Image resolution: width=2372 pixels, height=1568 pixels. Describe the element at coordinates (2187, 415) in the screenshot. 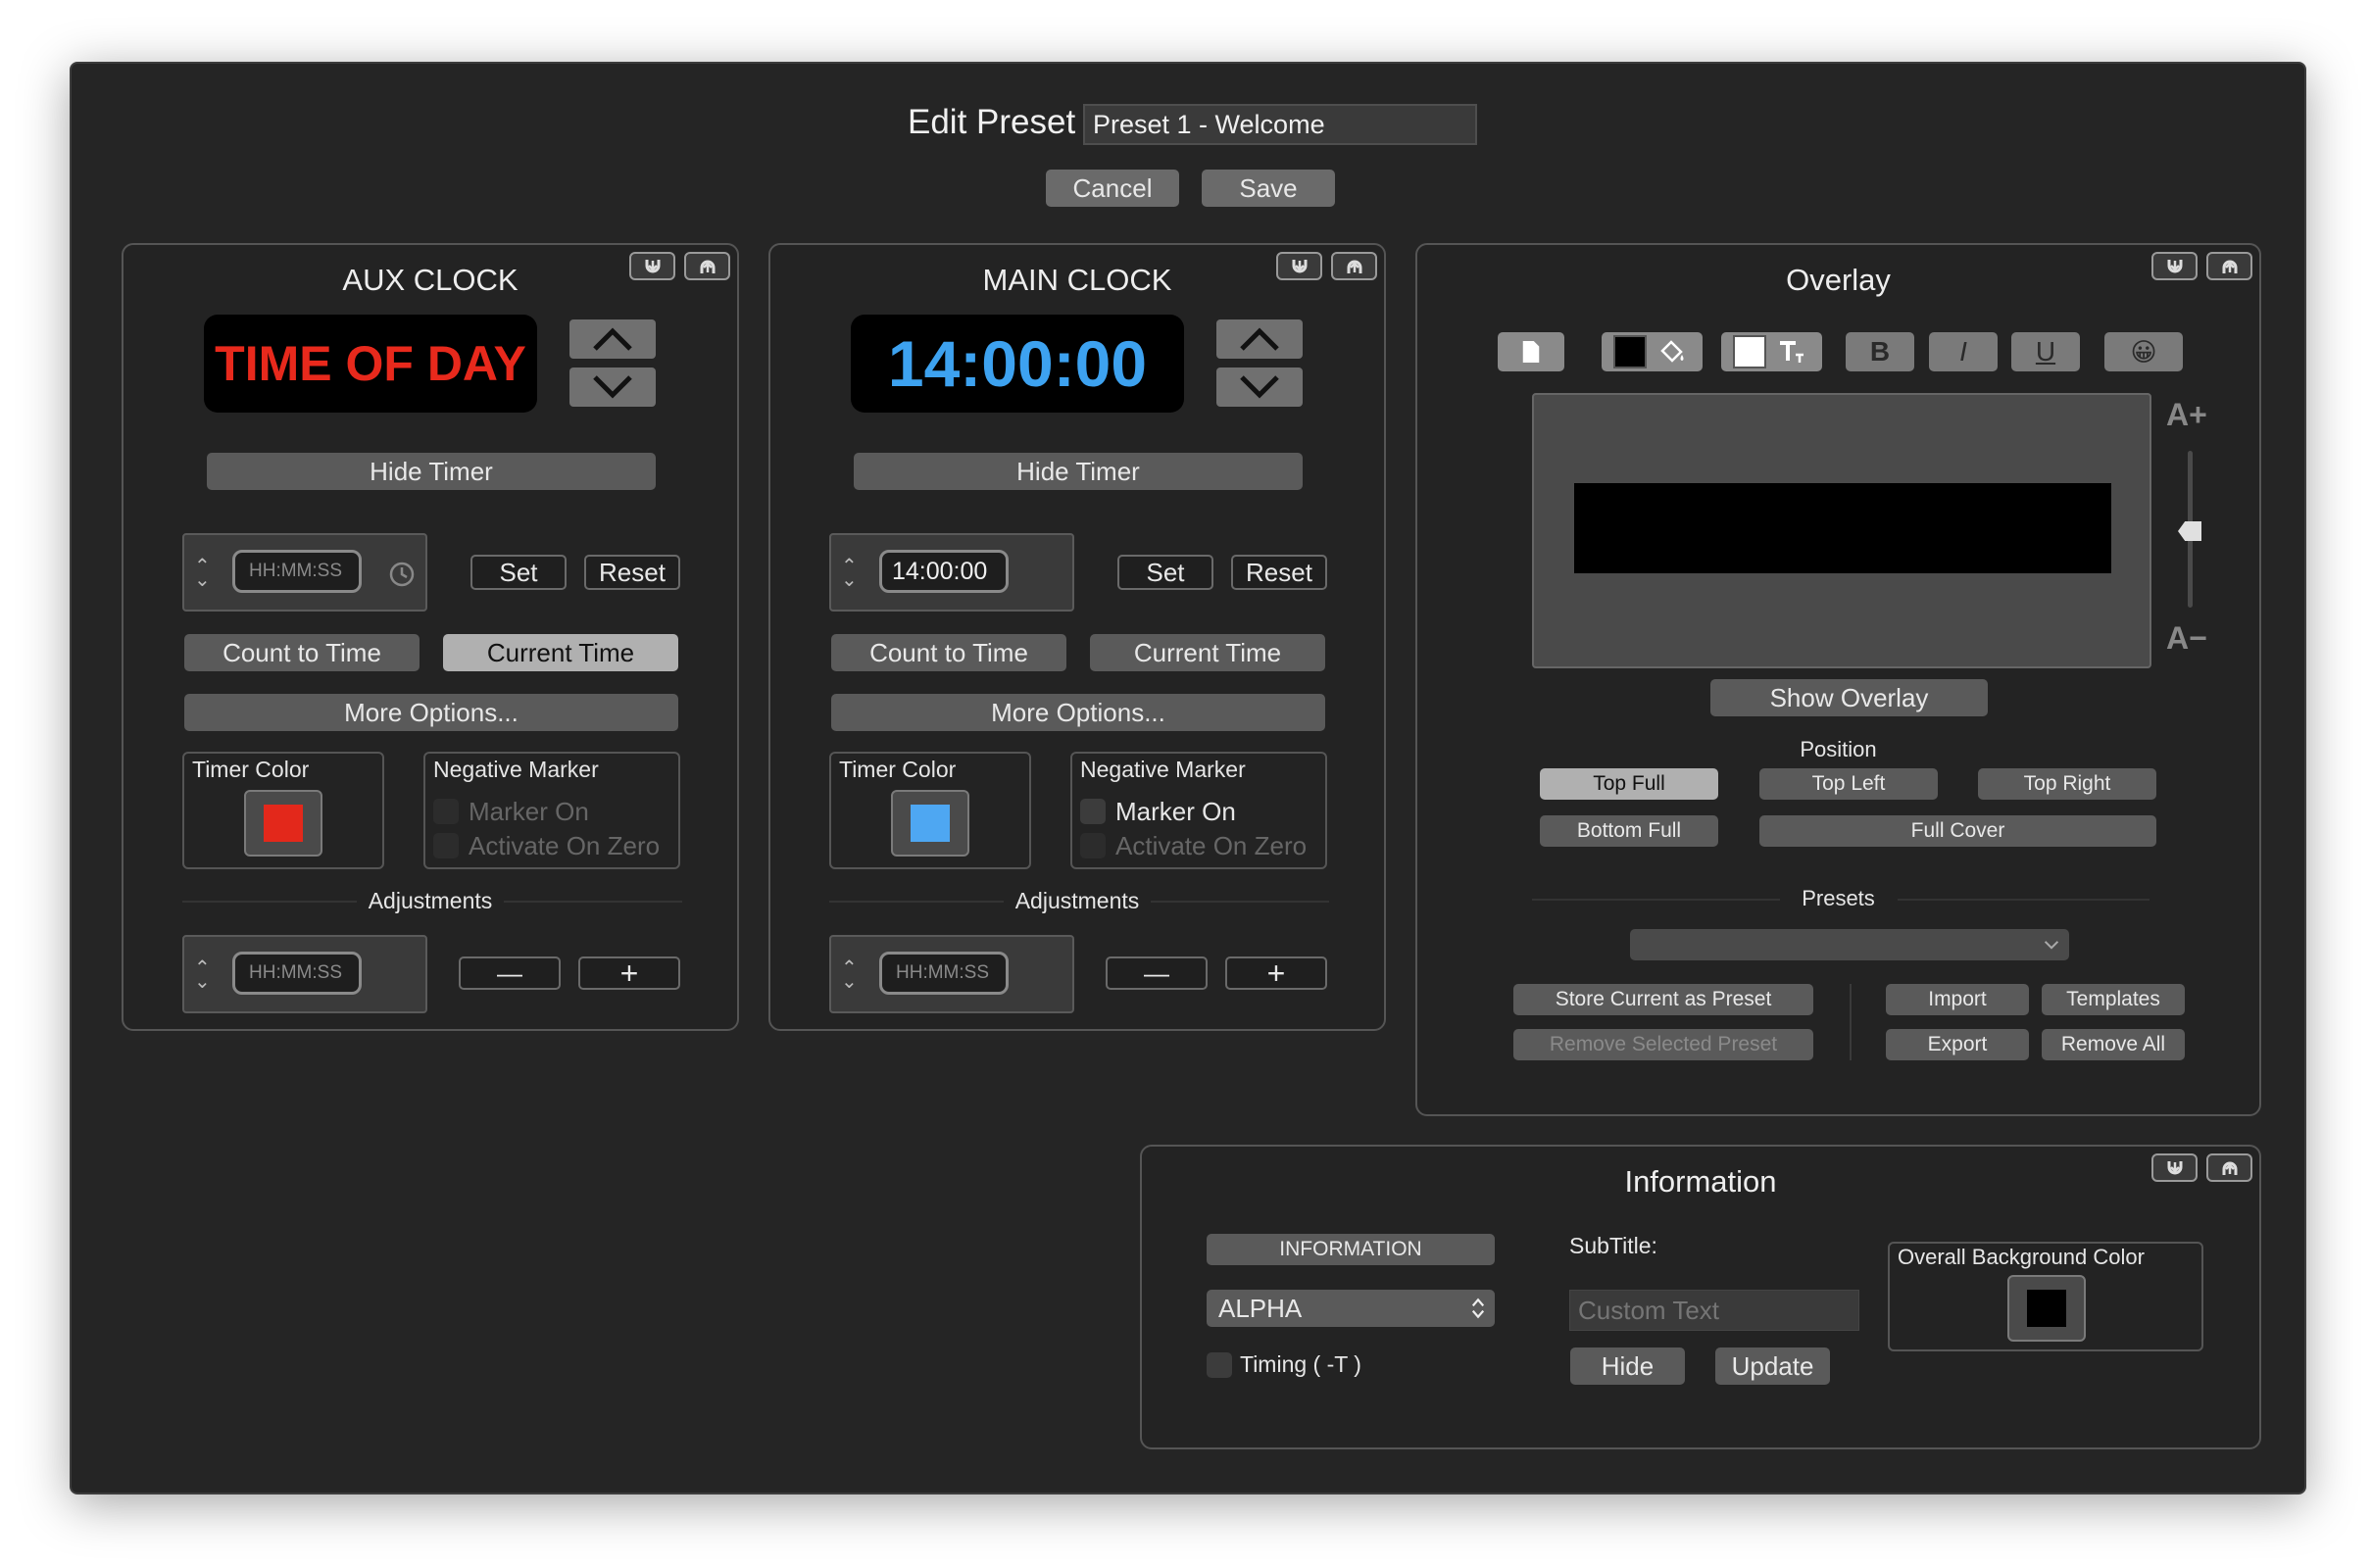

I see `font-size-up-label: A+` at that location.